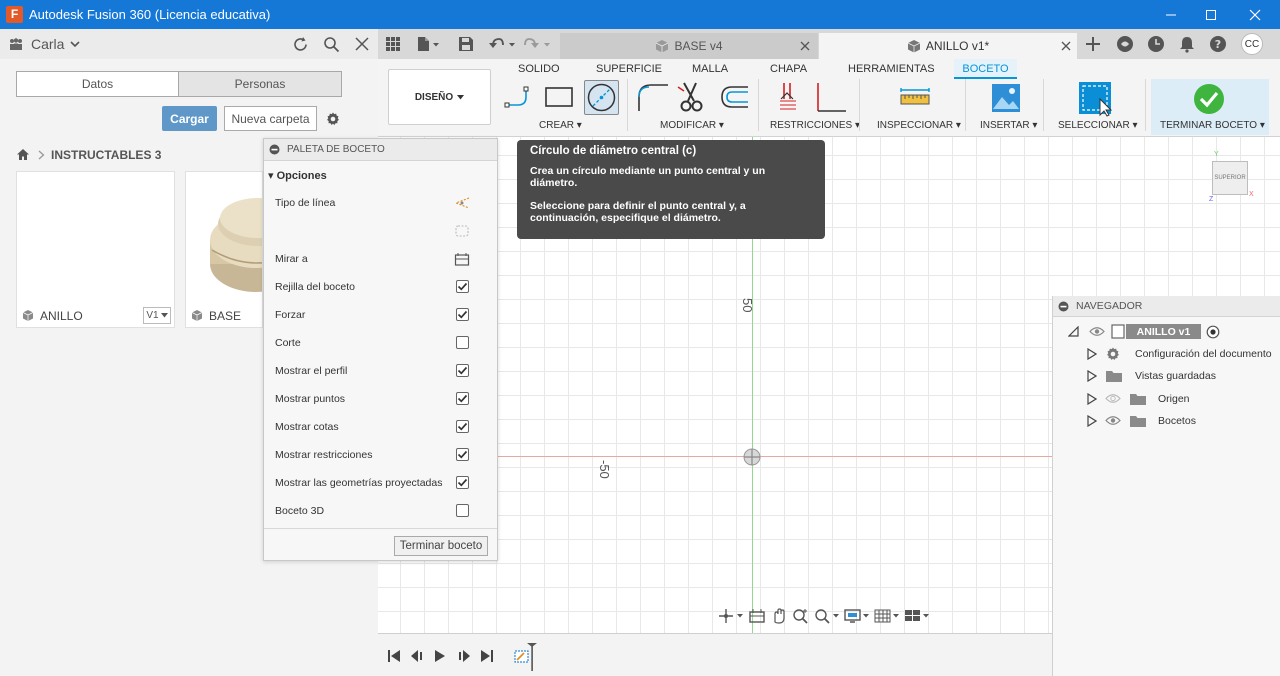  I want to click on select-tool-icon, so click(1096, 99).